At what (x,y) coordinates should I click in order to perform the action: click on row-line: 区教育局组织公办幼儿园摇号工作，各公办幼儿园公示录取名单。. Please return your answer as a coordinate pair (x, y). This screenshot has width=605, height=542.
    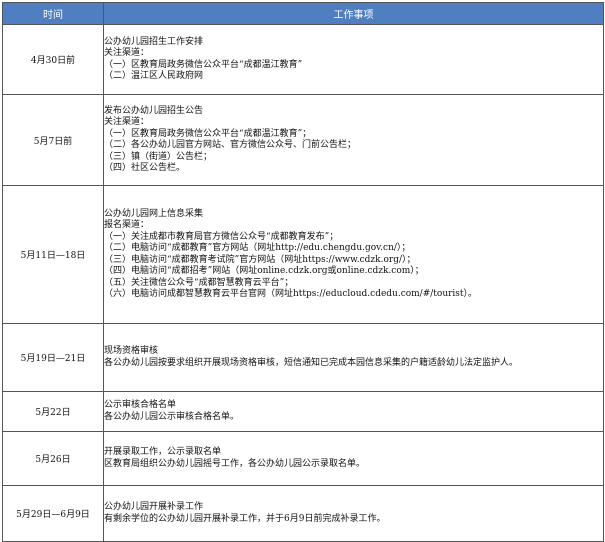
    Looking at the image, I should click on (235, 463).